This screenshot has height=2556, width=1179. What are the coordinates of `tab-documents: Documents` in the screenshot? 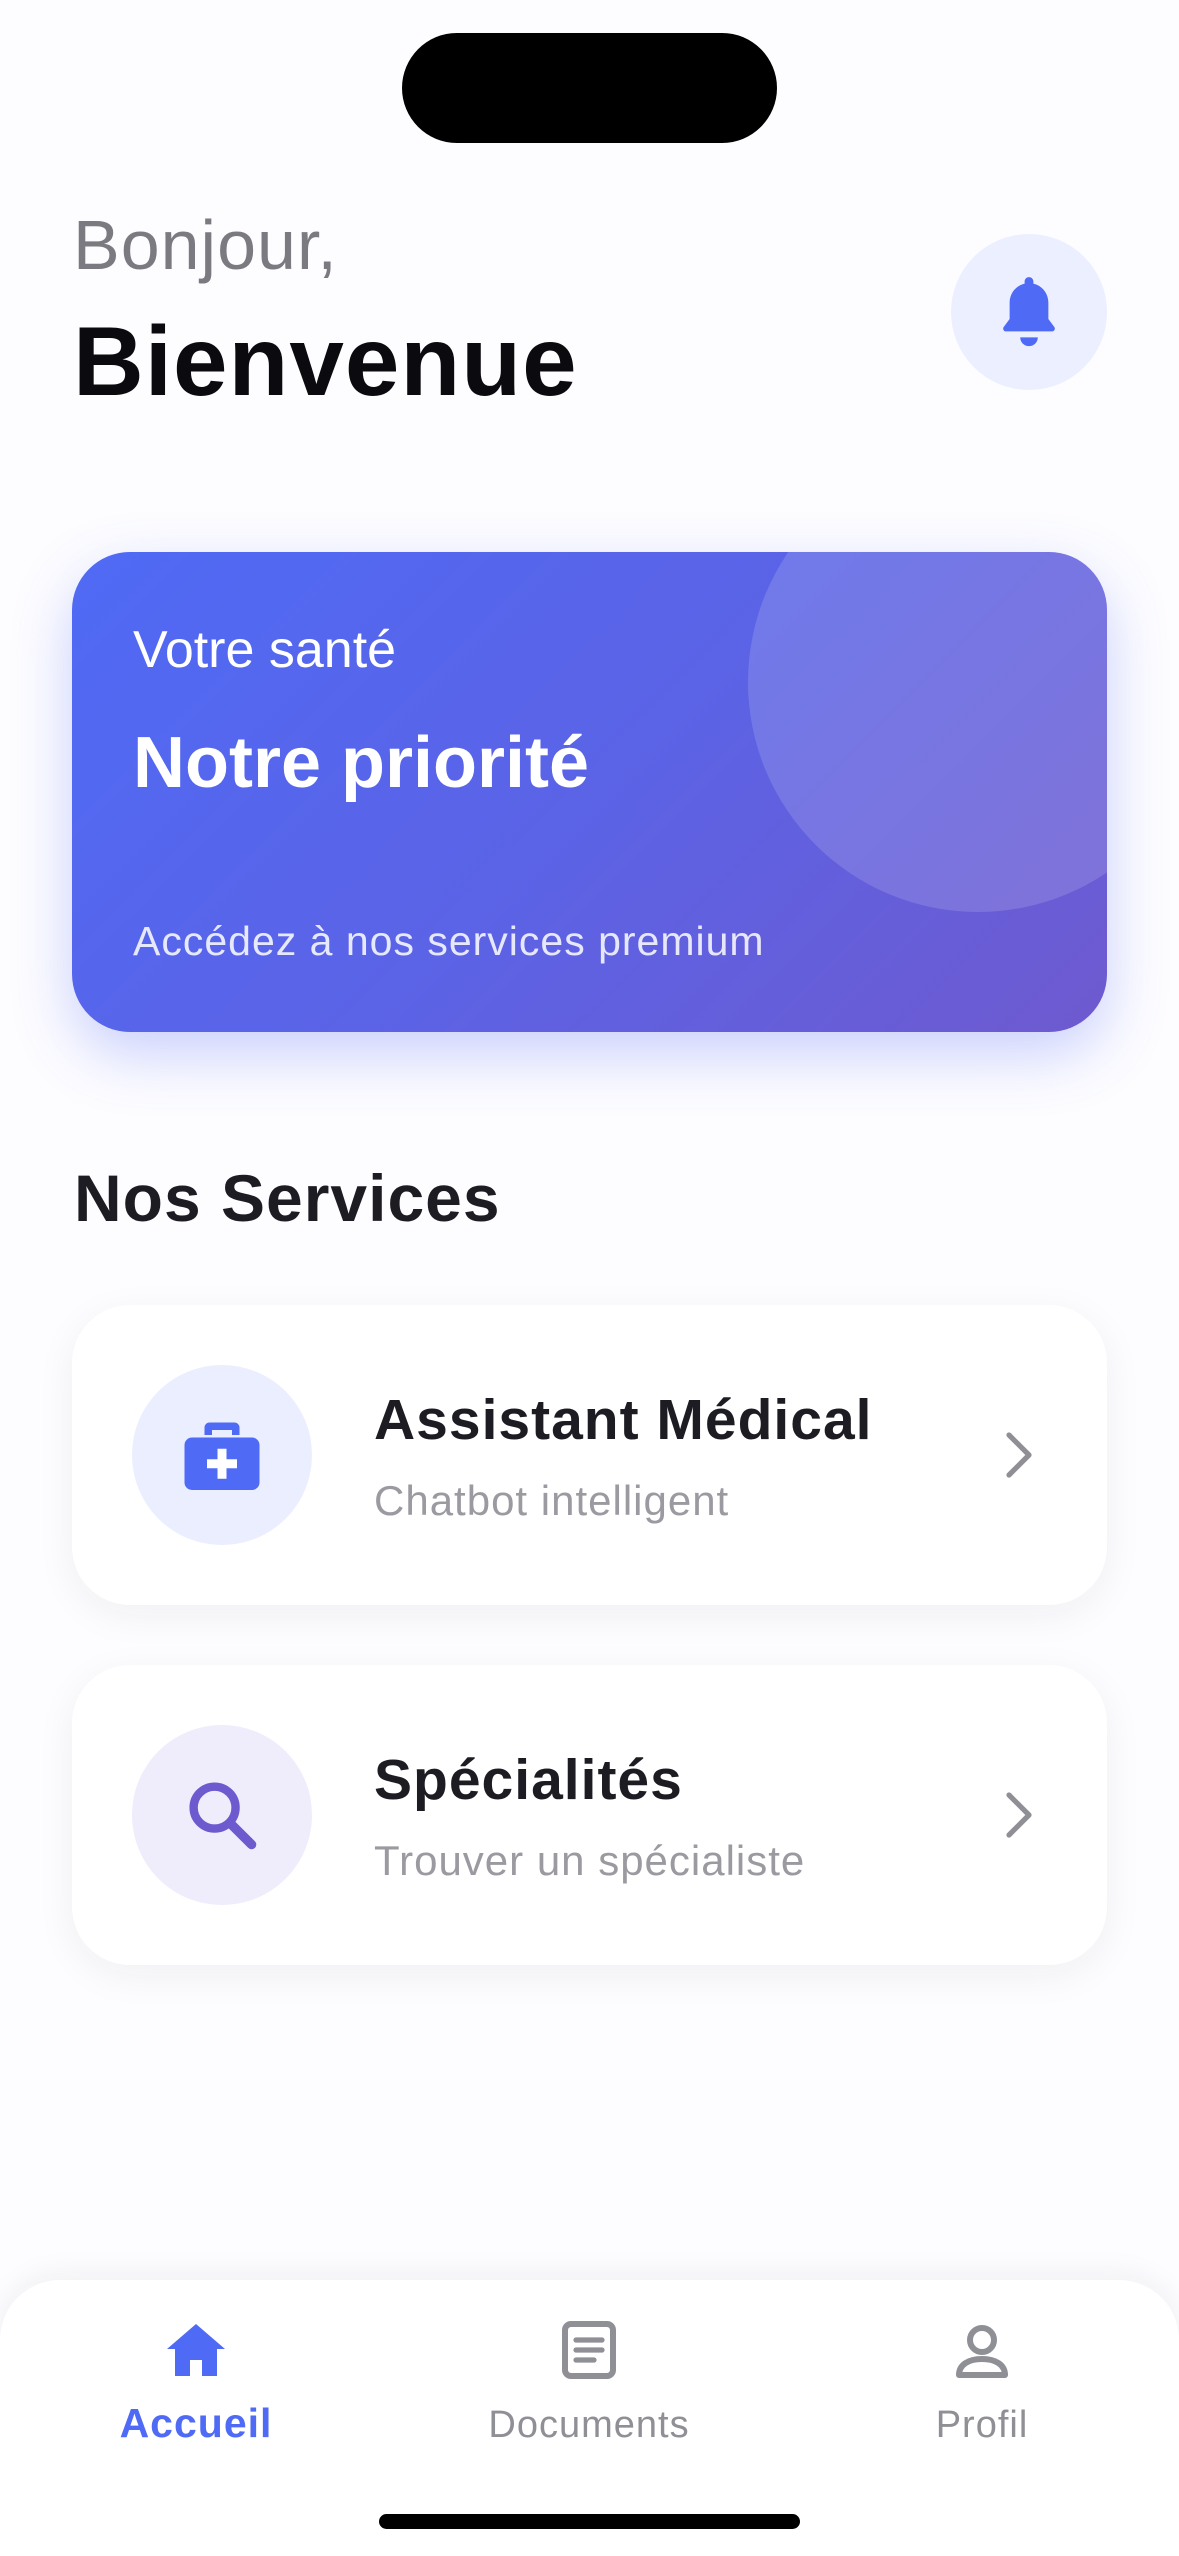 It's located at (589, 2385).